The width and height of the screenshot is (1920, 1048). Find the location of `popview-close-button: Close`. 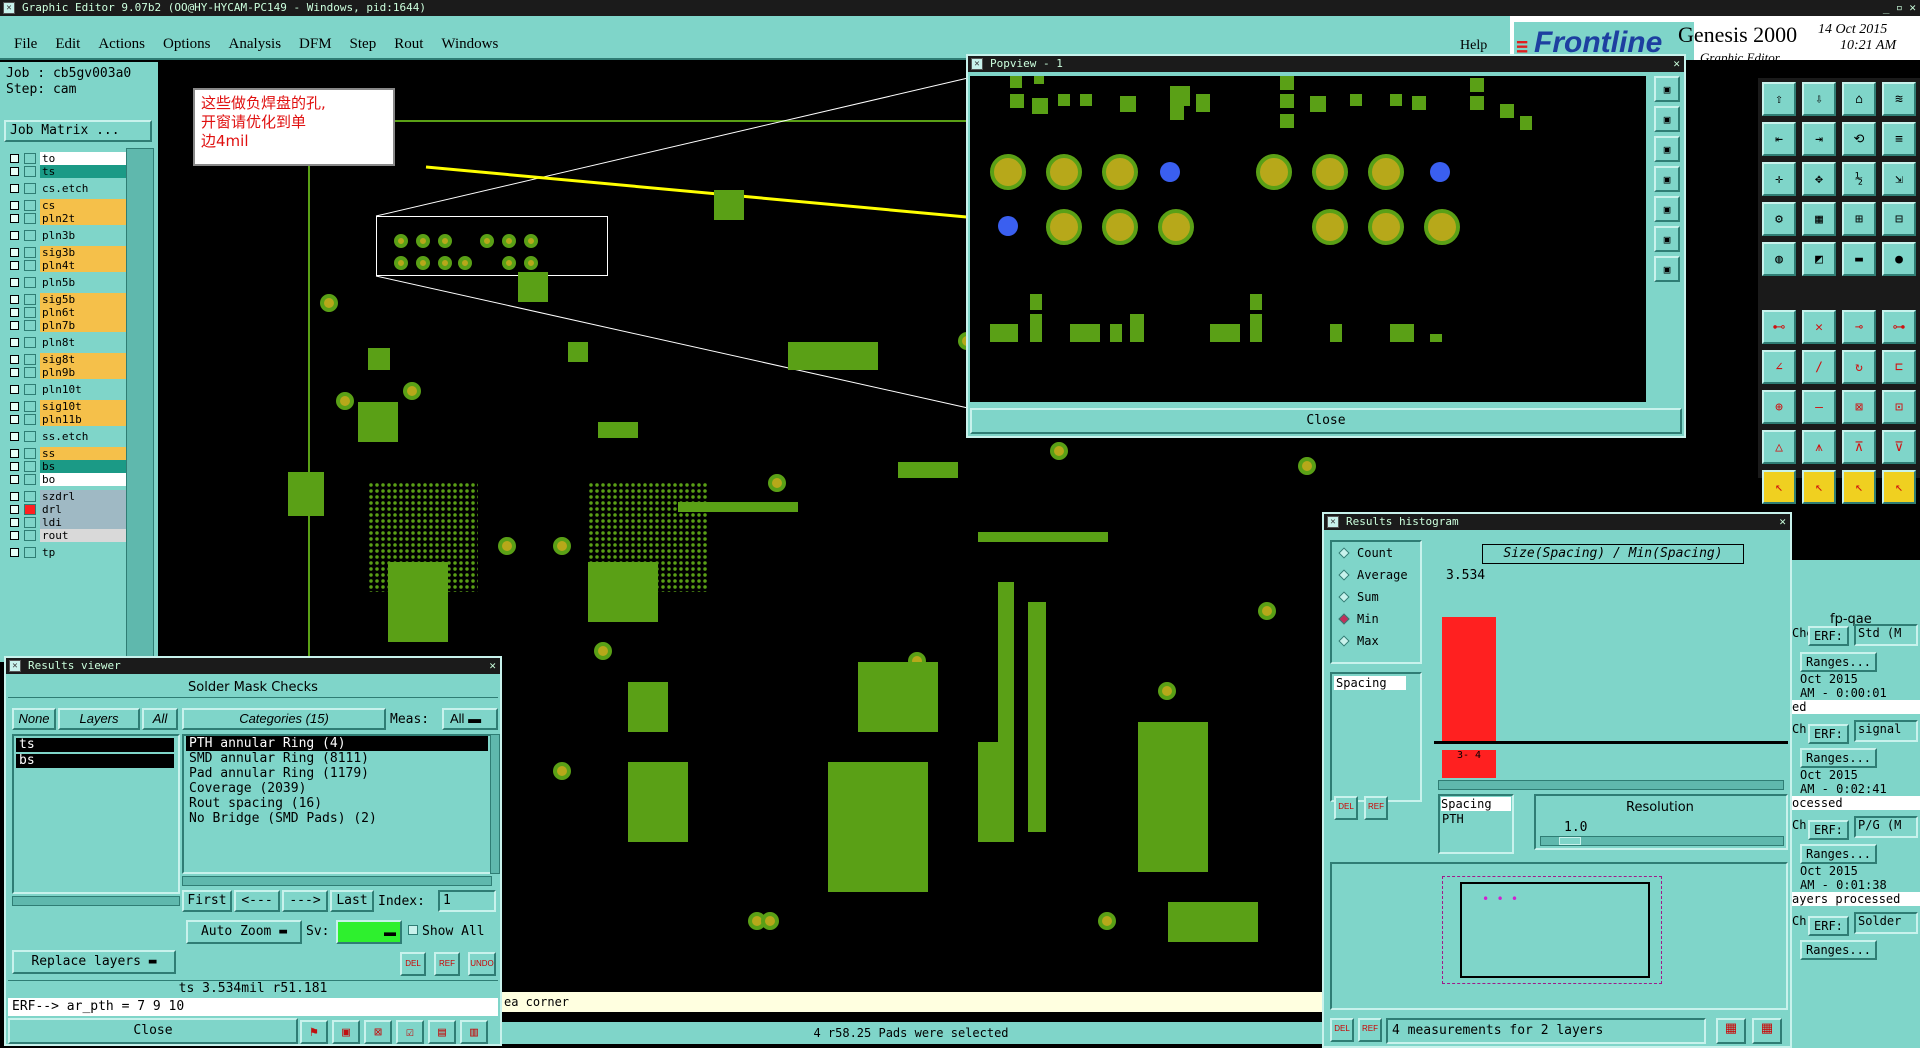

popview-close-button: Close is located at coordinates (1326, 421).